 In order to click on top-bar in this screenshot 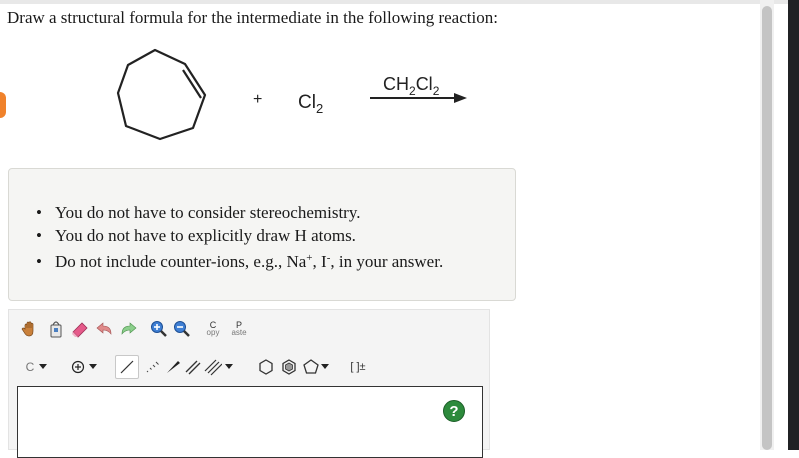, I will do `click(399, 2)`.